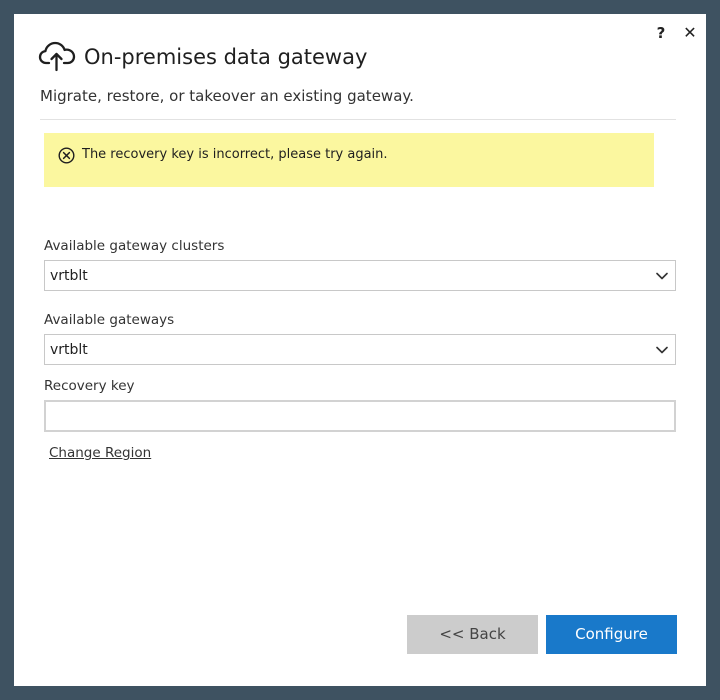  I want to click on header-divider, so click(358, 119).